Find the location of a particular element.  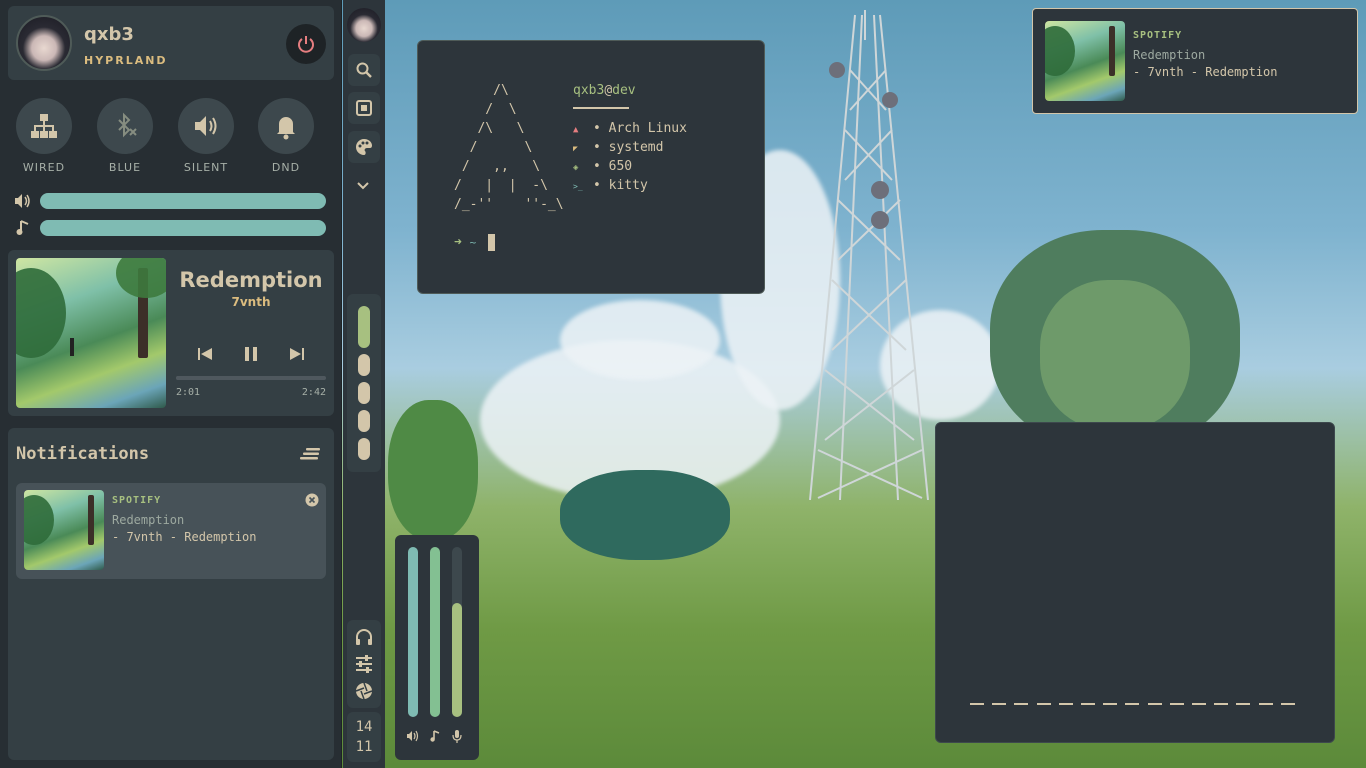

dock-bar: 14 11 is located at coordinates (364, 384).